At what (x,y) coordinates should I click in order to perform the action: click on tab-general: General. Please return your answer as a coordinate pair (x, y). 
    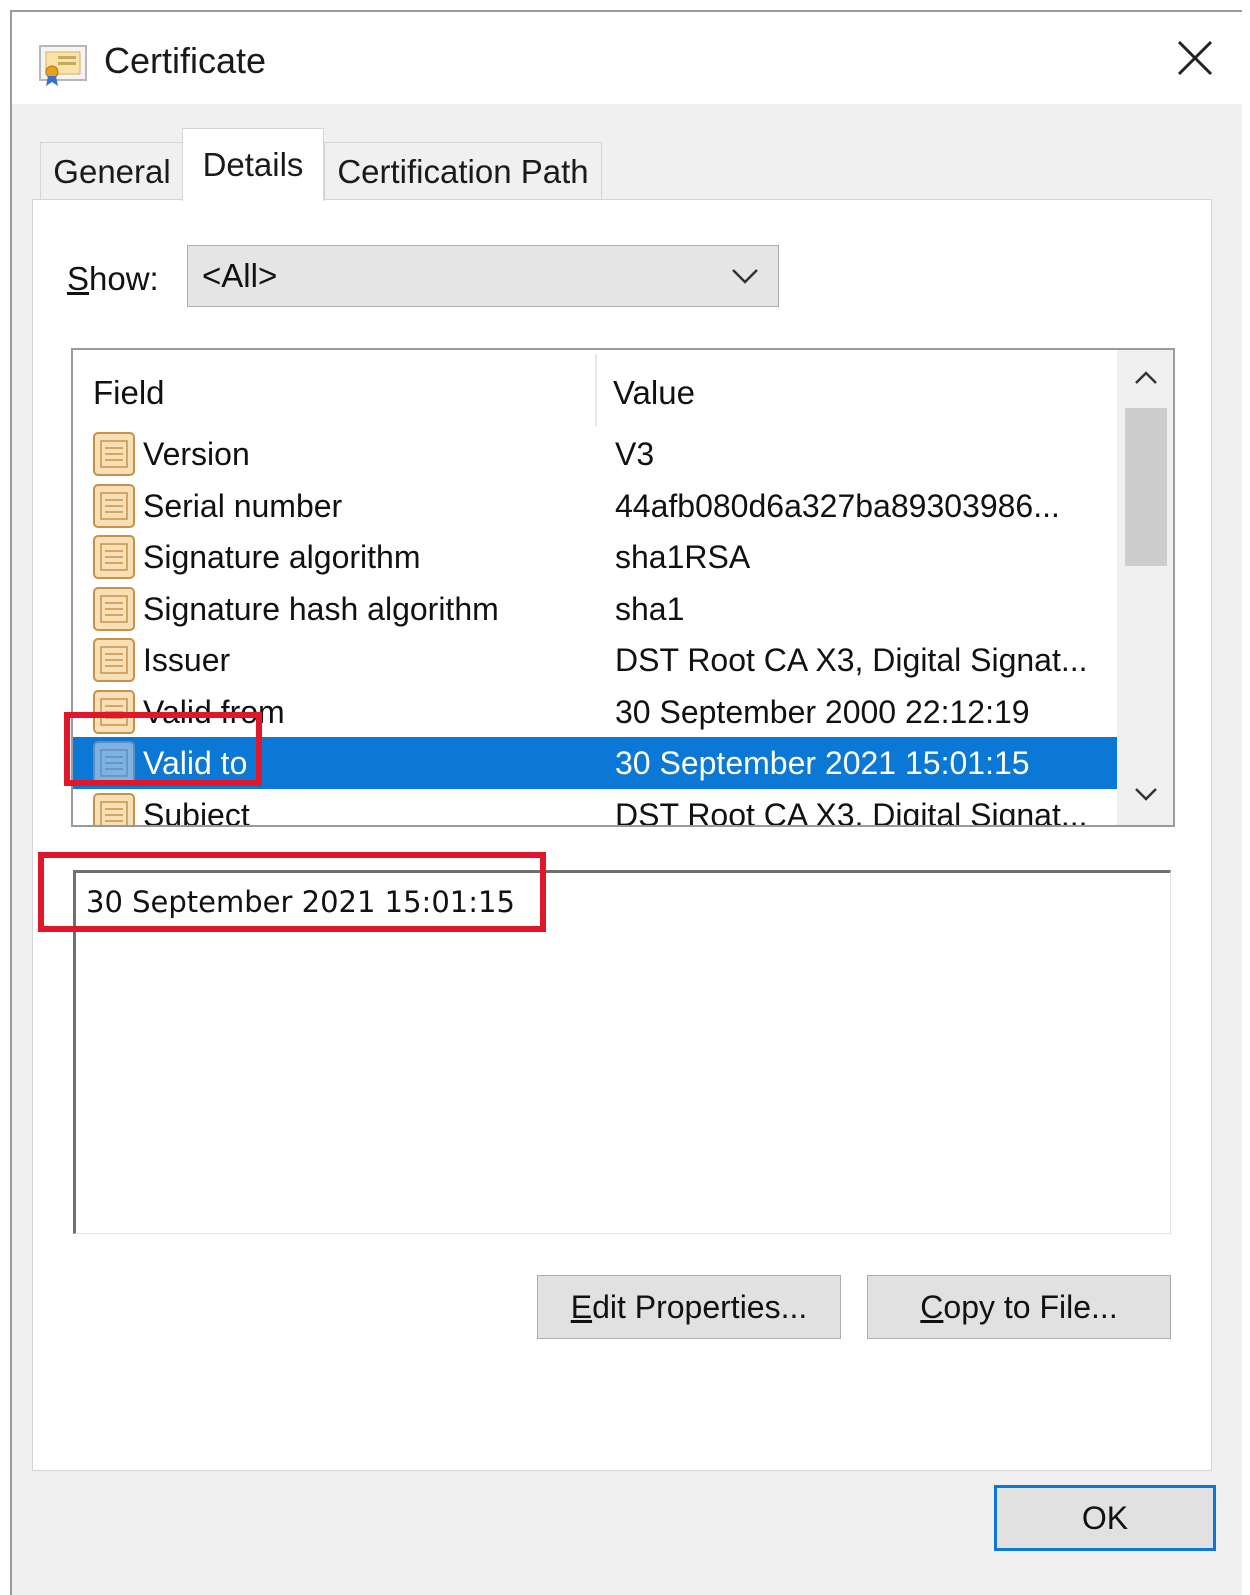
    Looking at the image, I should click on (112, 171).